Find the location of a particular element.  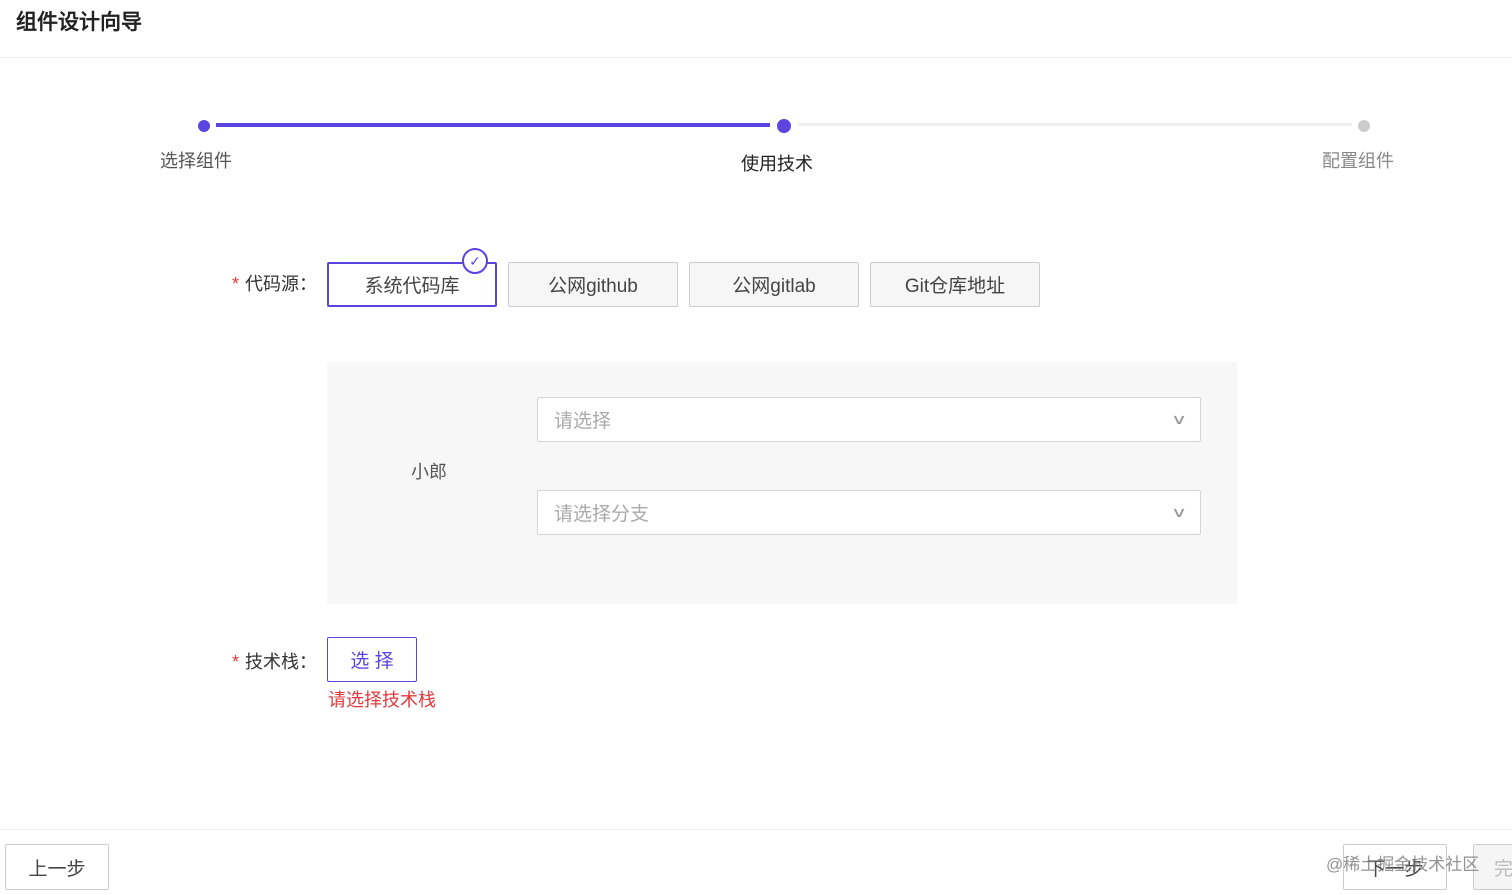

repo-select-placeholder: 请选择 is located at coordinates (583, 421).